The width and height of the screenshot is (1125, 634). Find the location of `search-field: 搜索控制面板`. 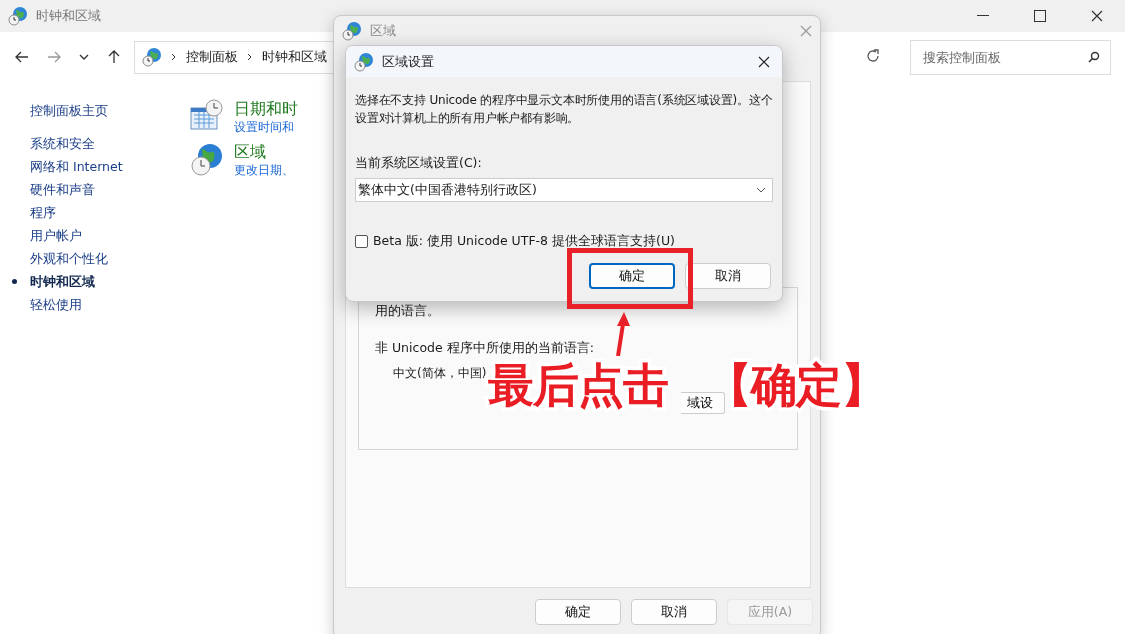

search-field: 搜索控制面板 is located at coordinates (1002, 57).